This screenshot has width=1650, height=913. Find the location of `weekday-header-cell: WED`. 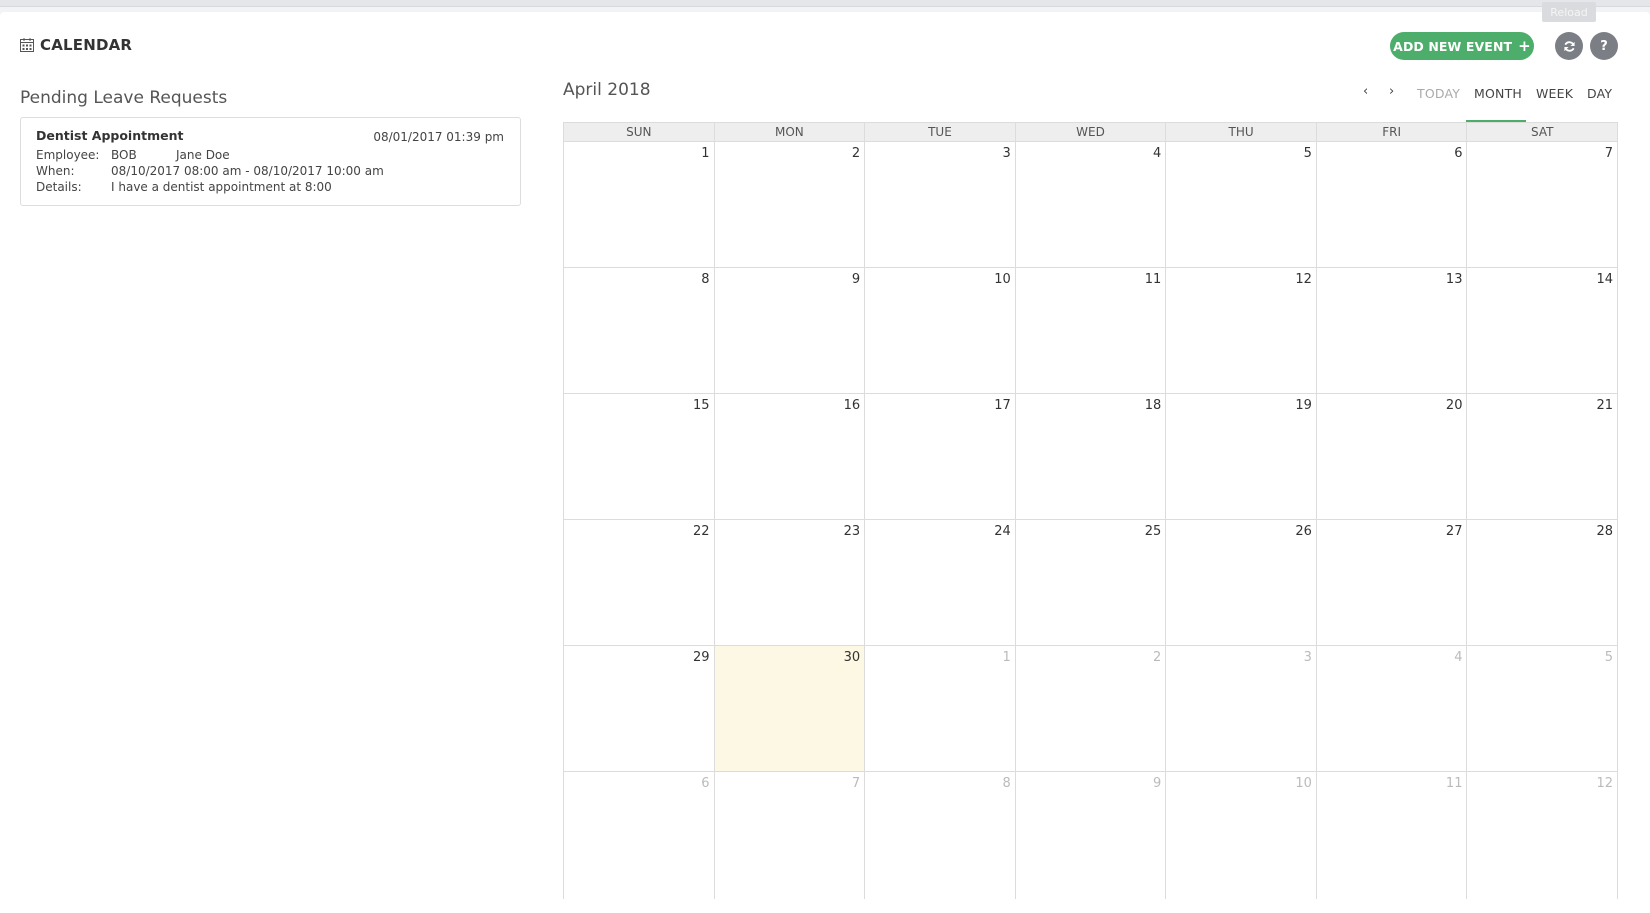

weekday-header-cell: WED is located at coordinates (1091, 132).